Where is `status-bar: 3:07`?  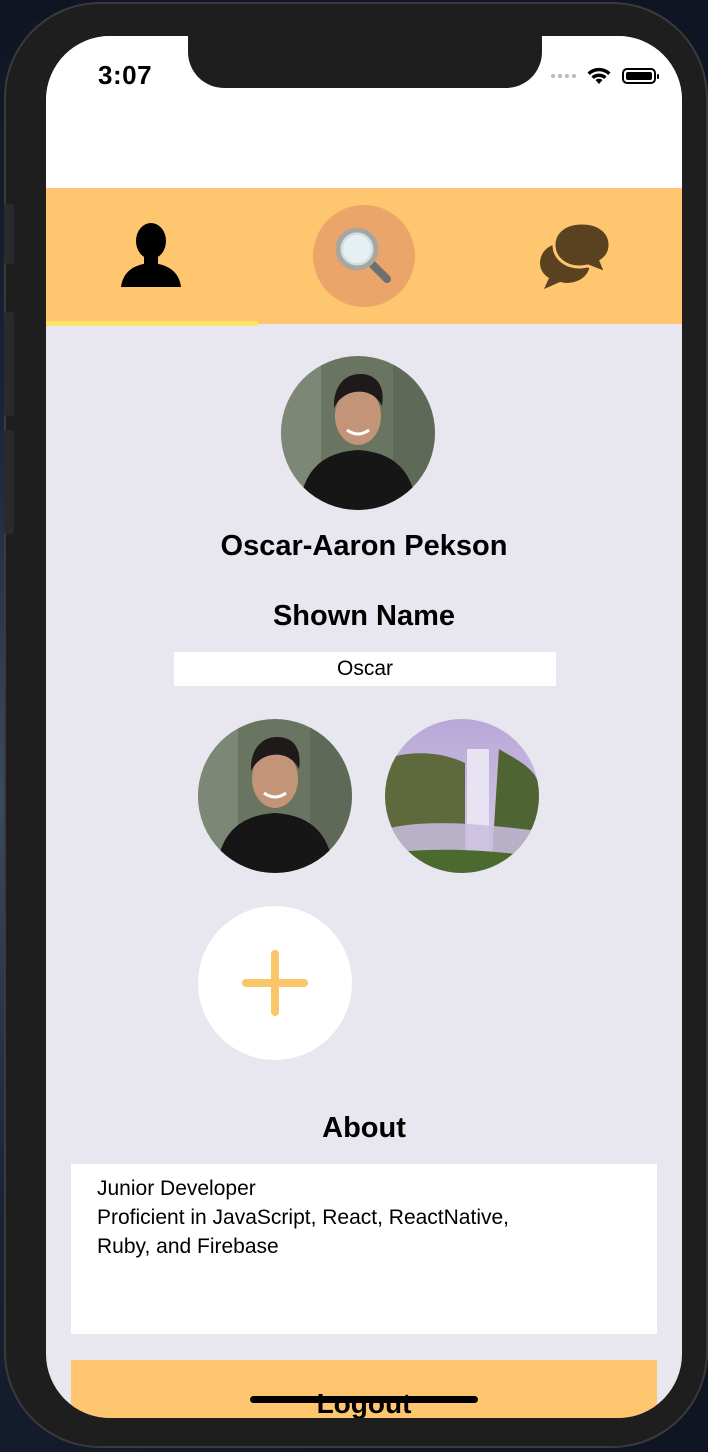
status-bar: 3:07 is located at coordinates (364, 112).